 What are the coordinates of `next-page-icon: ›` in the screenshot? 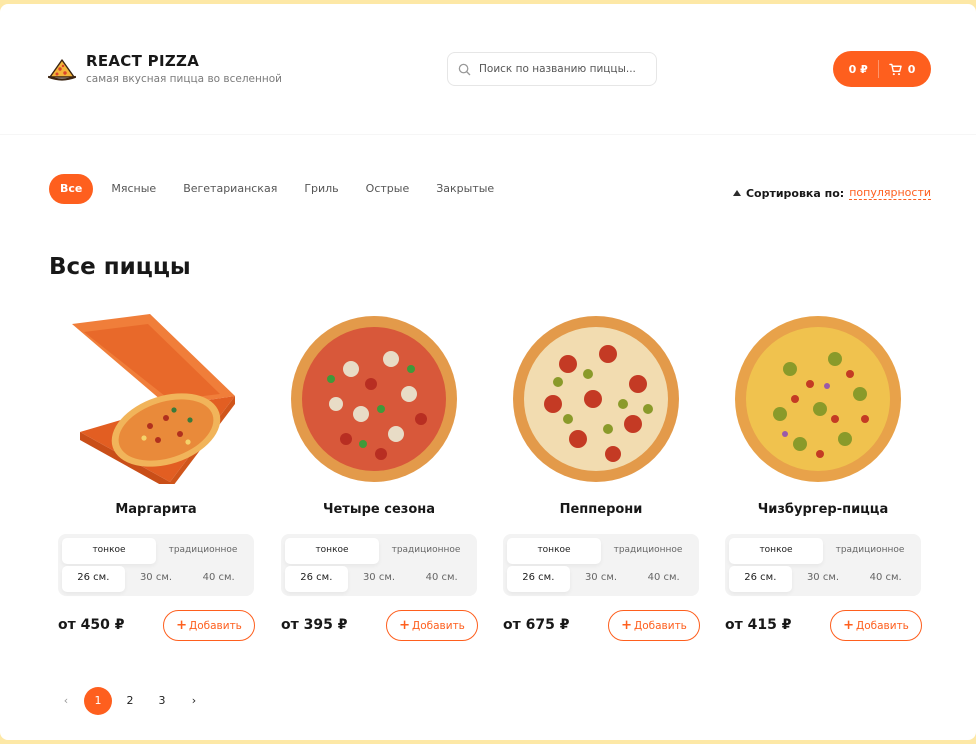 It's located at (194, 701).